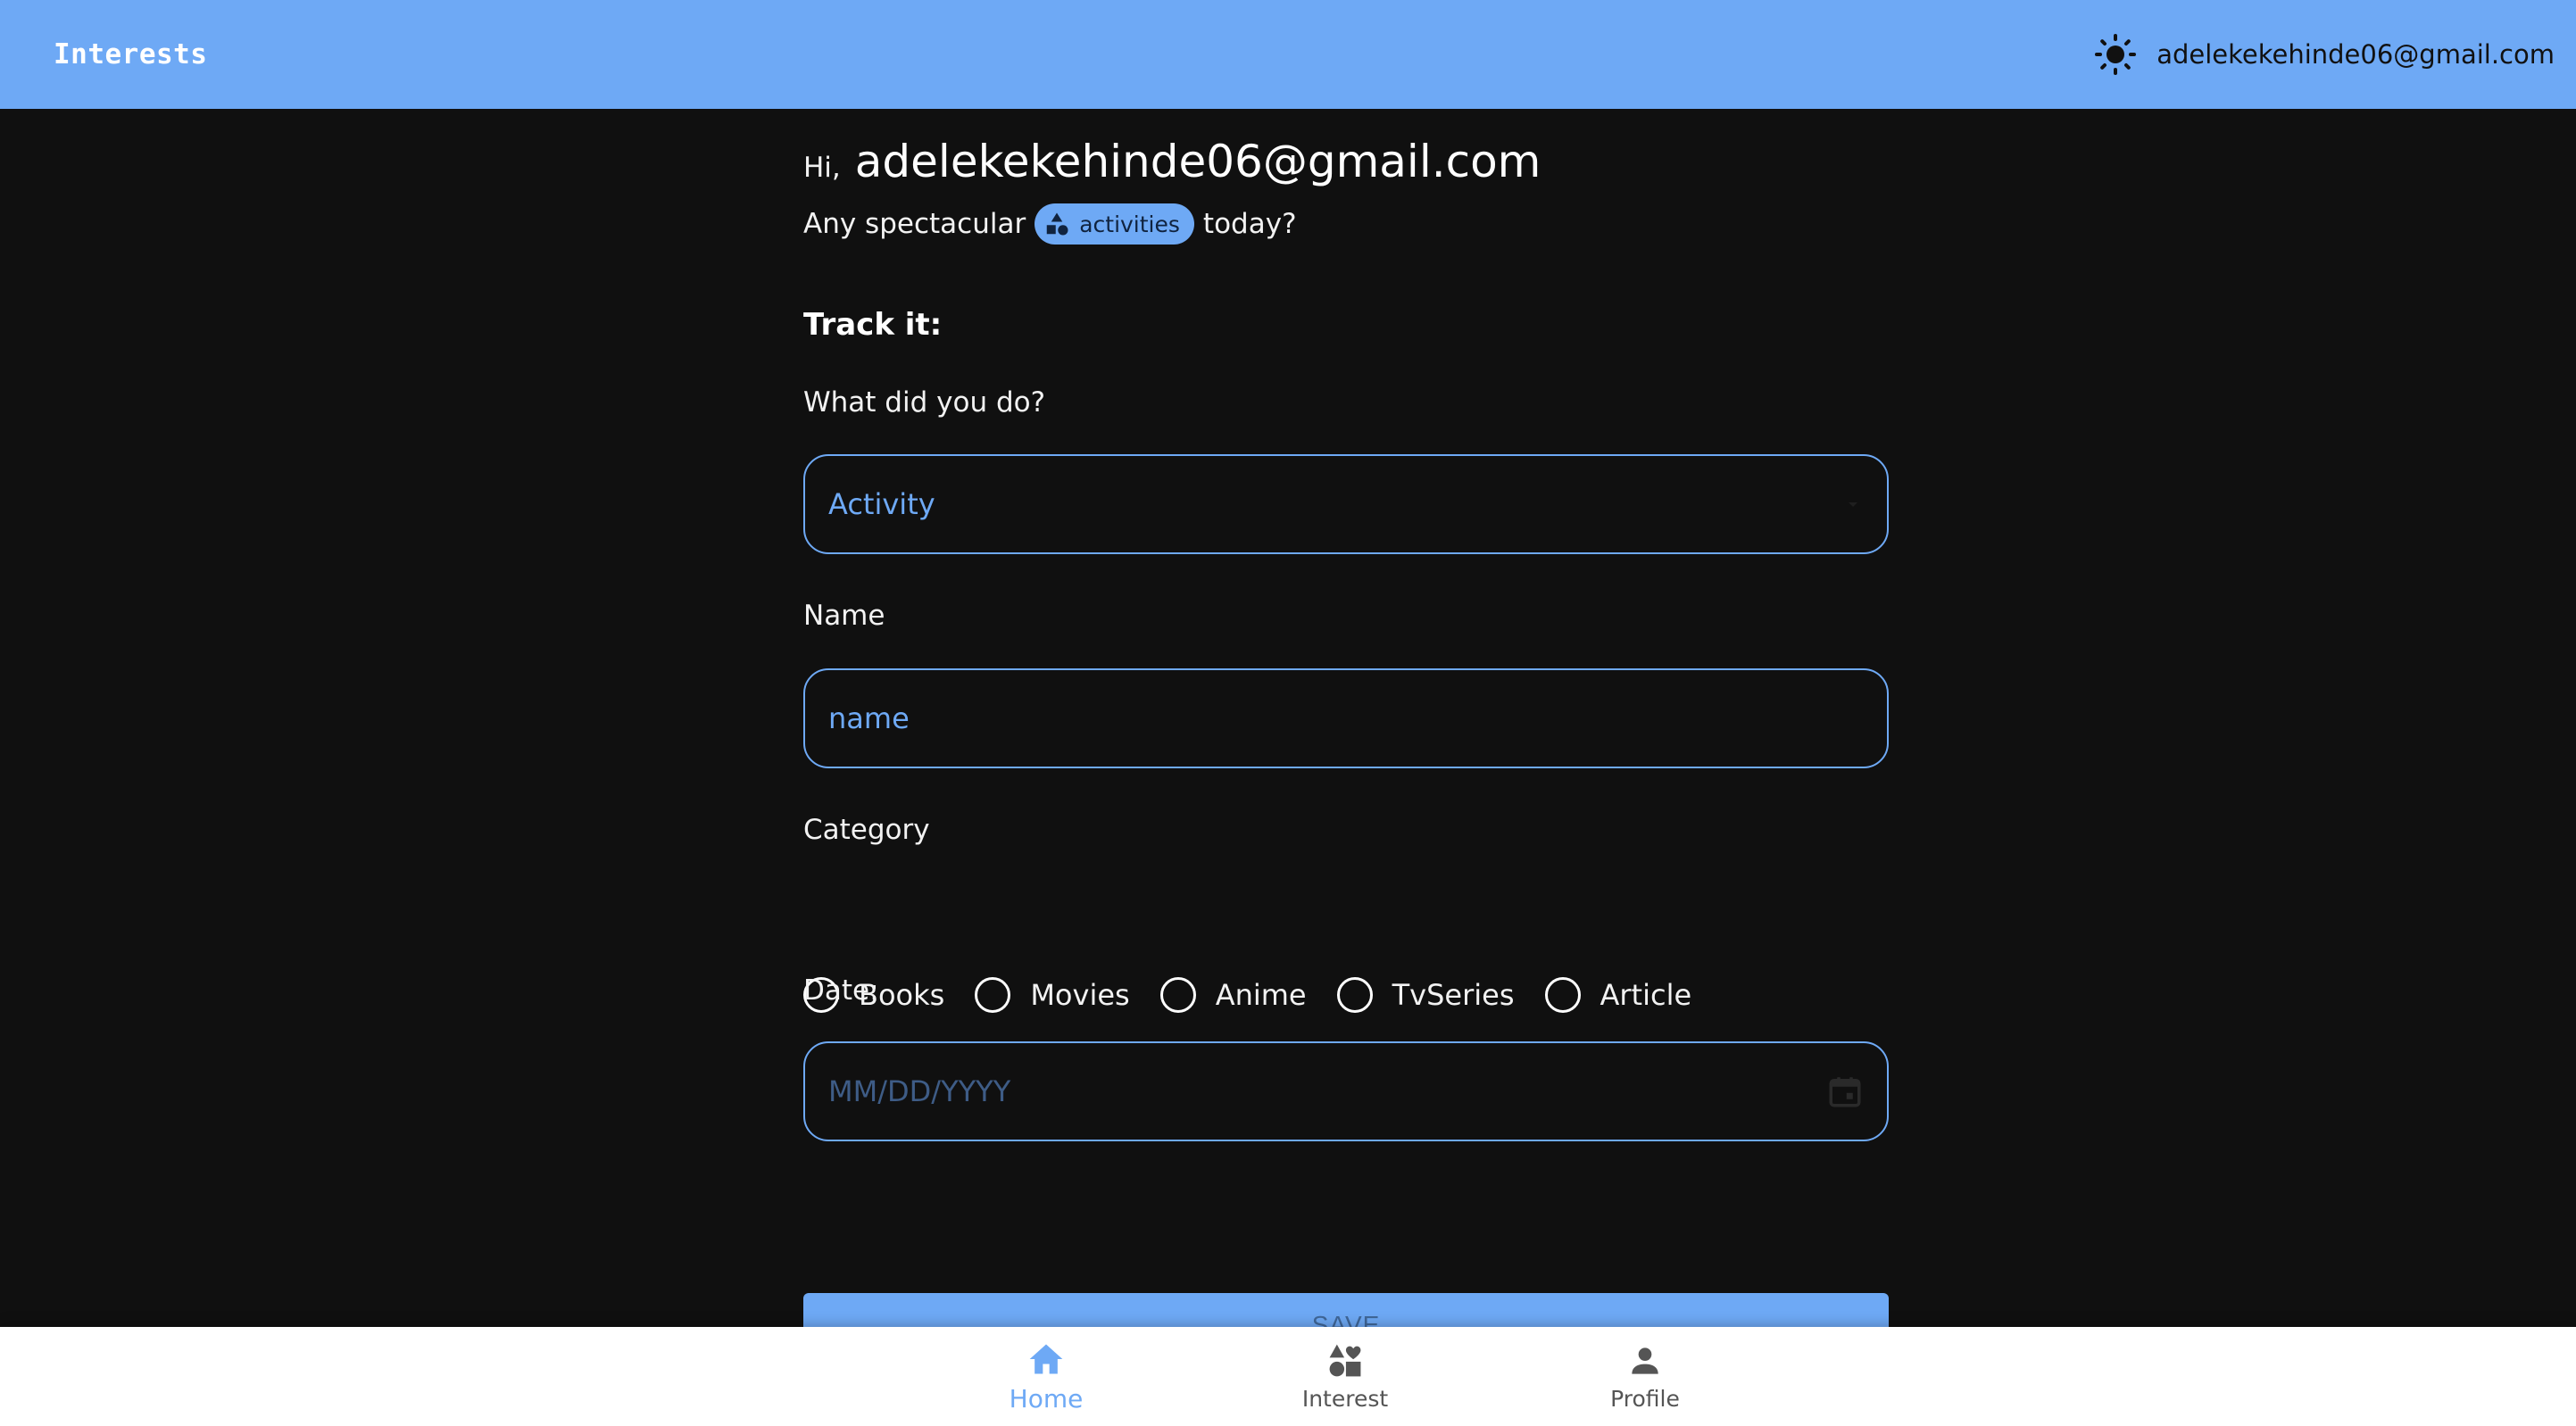  I want to click on nav-item-home: Home, so click(1046, 1376).